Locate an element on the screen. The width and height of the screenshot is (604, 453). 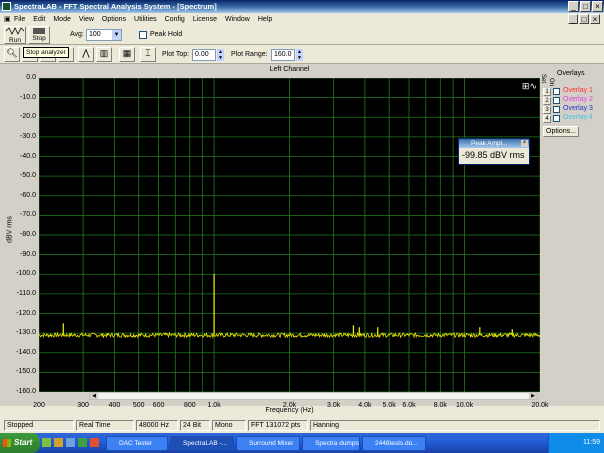
plot-scrollbar: ◀ ▶ is located at coordinates (313, 396).